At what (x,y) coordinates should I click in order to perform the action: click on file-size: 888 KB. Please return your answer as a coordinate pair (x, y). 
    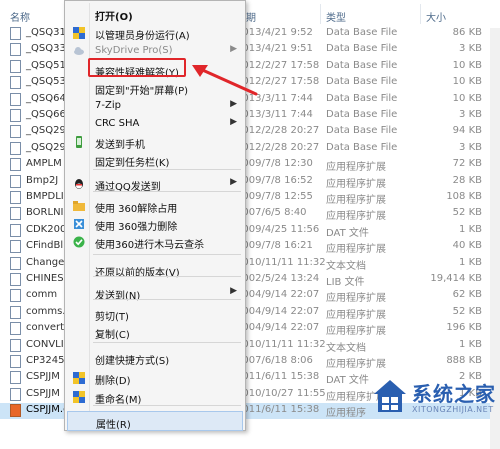
    Looking at the image, I should click on (464, 360).